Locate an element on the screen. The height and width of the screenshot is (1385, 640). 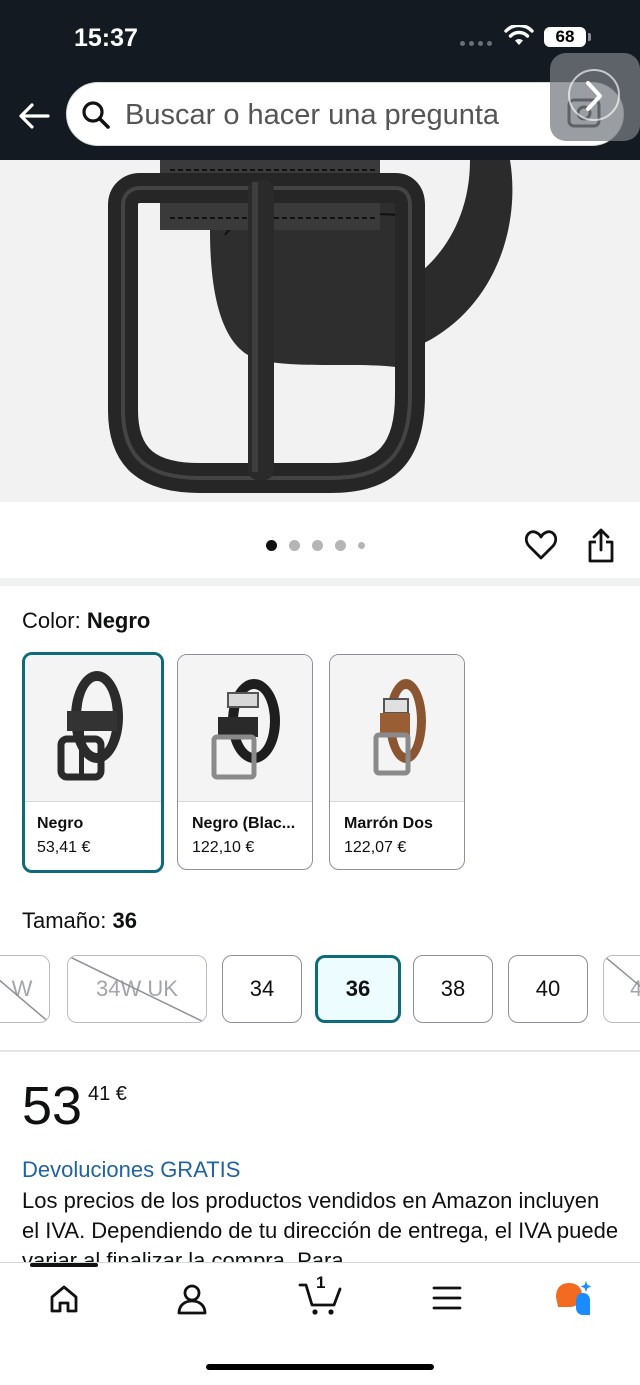
search-bar is located at coordinates (345, 114).